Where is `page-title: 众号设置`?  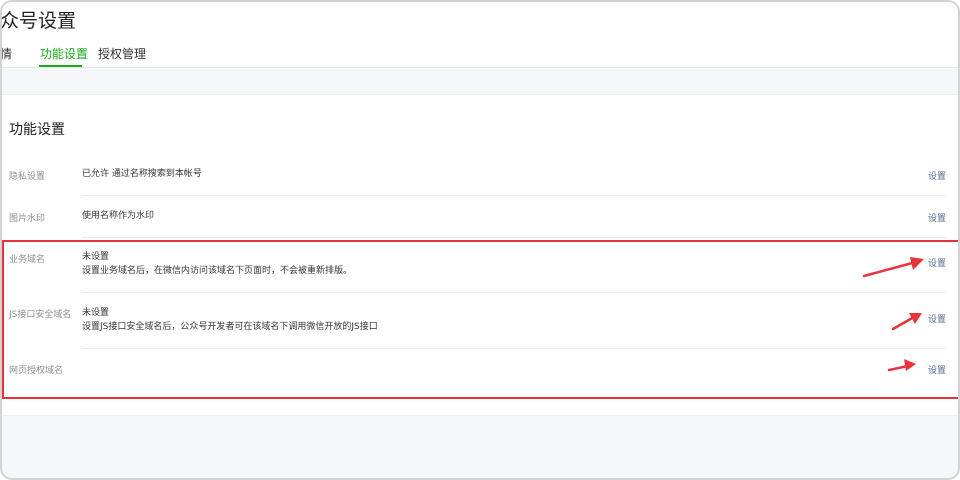 page-title: 众号设置 is located at coordinates (38, 21).